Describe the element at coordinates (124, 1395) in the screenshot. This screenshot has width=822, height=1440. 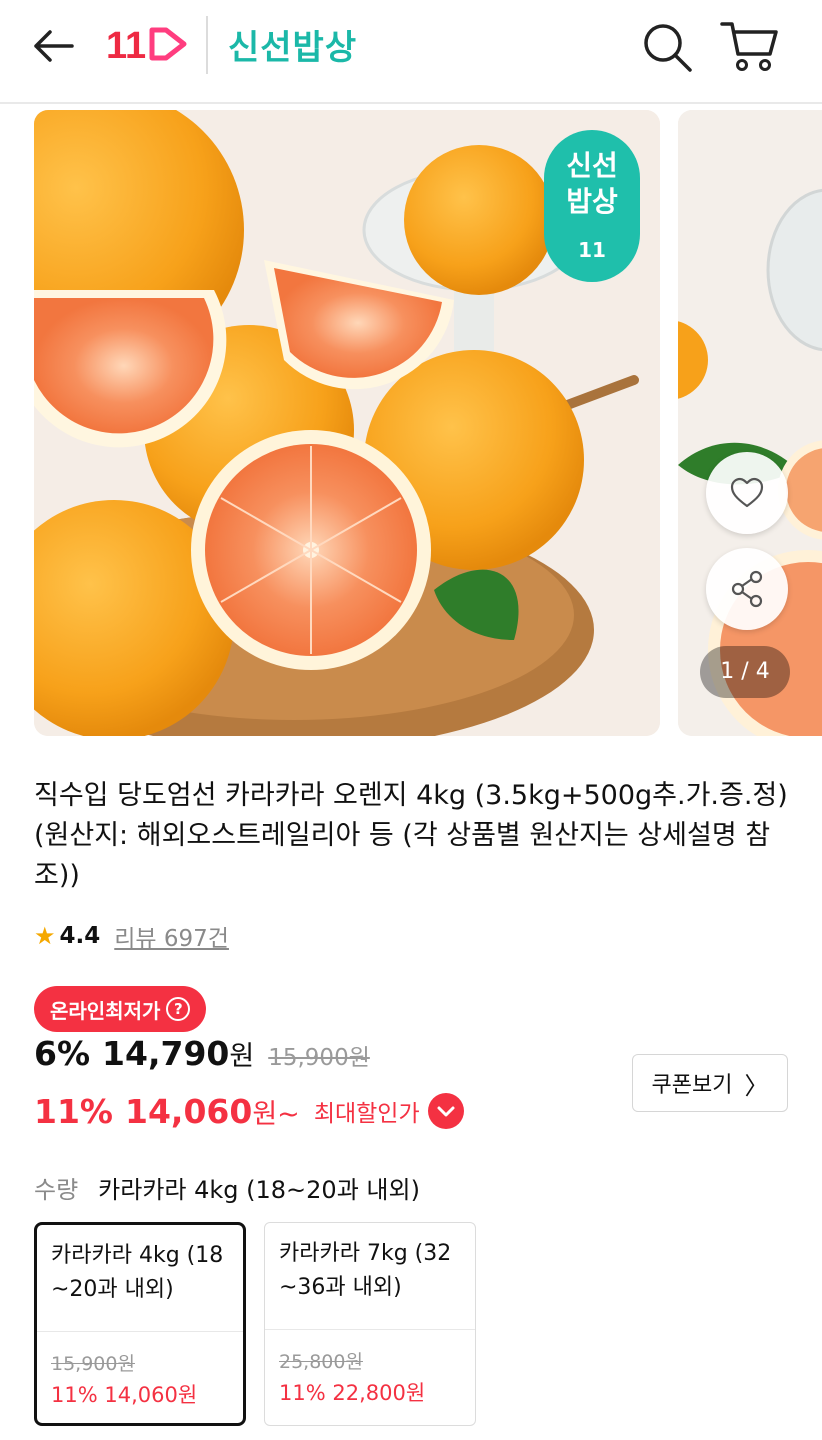
I see `option-sale-price: 11% 14,060원` at that location.